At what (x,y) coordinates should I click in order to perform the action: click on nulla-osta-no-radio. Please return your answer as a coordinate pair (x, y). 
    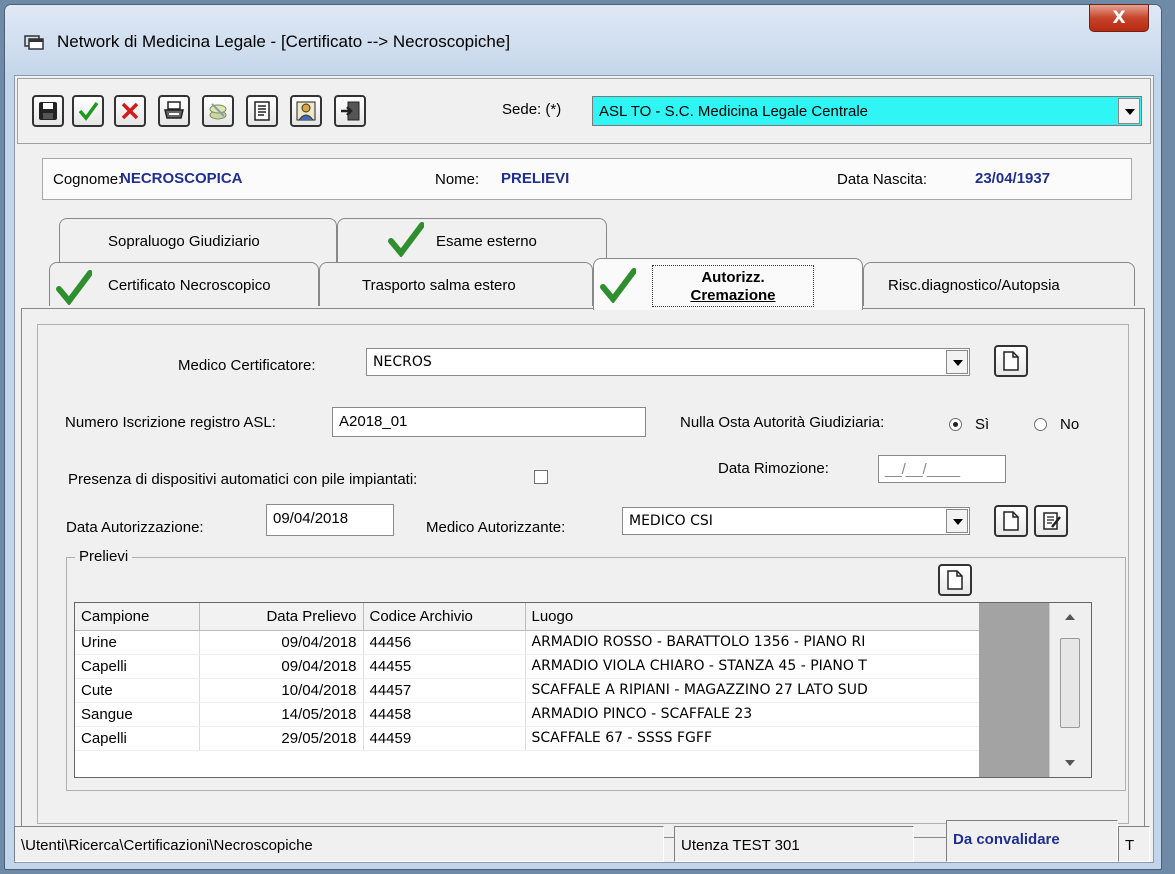
    Looking at the image, I should click on (1040, 424).